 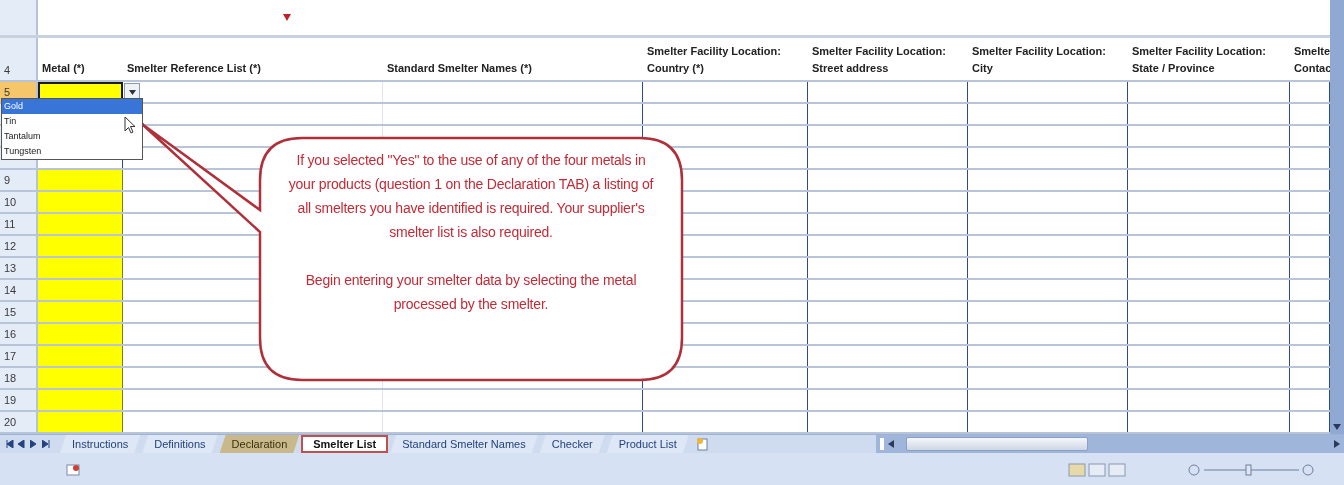 I want to click on row-number: 11, so click(x=19, y=224).